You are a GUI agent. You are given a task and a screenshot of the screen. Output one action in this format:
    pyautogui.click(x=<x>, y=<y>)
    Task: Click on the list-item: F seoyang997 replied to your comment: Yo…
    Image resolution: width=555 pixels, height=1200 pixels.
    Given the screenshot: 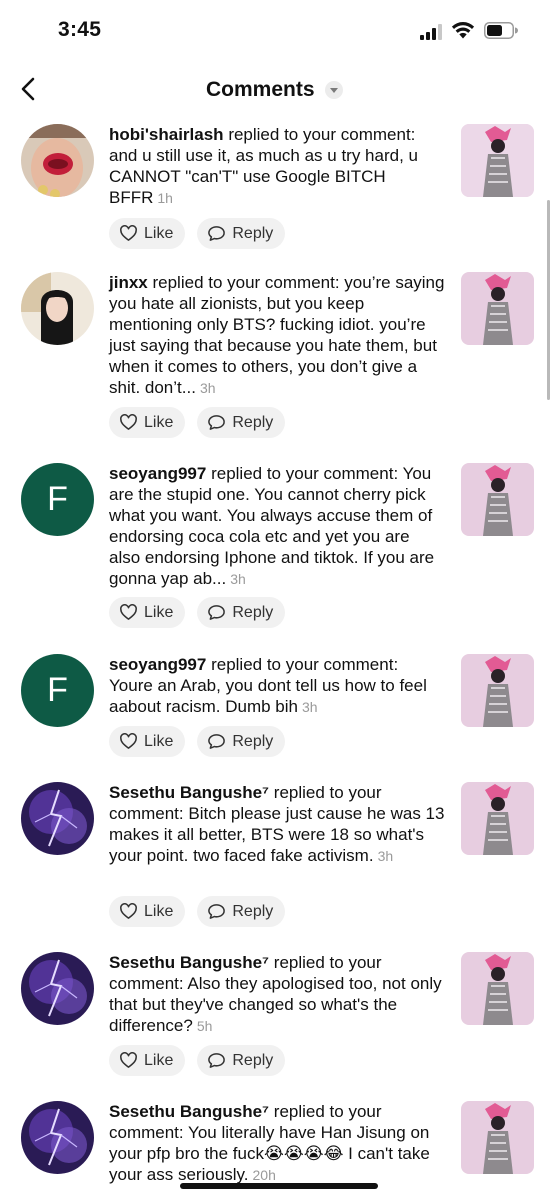 What is the action you would take?
    pyautogui.click(x=277, y=719)
    